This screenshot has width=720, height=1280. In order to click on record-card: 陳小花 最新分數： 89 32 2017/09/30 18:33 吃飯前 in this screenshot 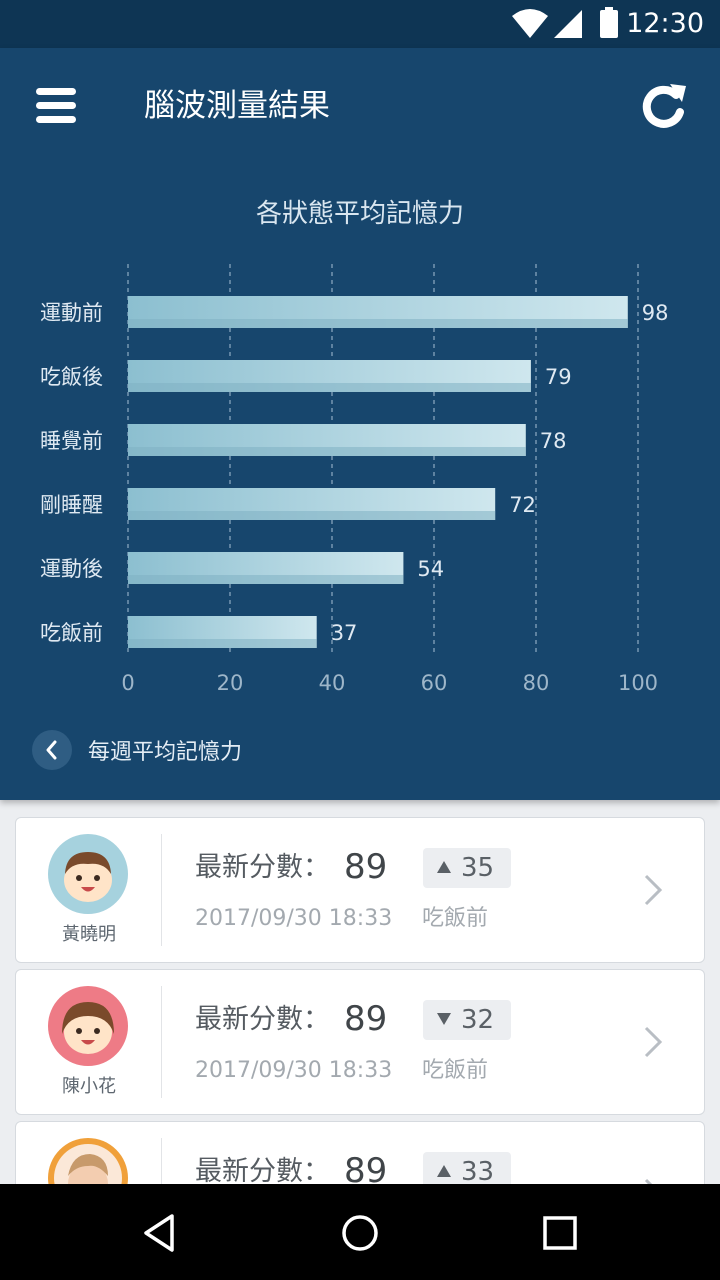, I will do `click(360, 1042)`.